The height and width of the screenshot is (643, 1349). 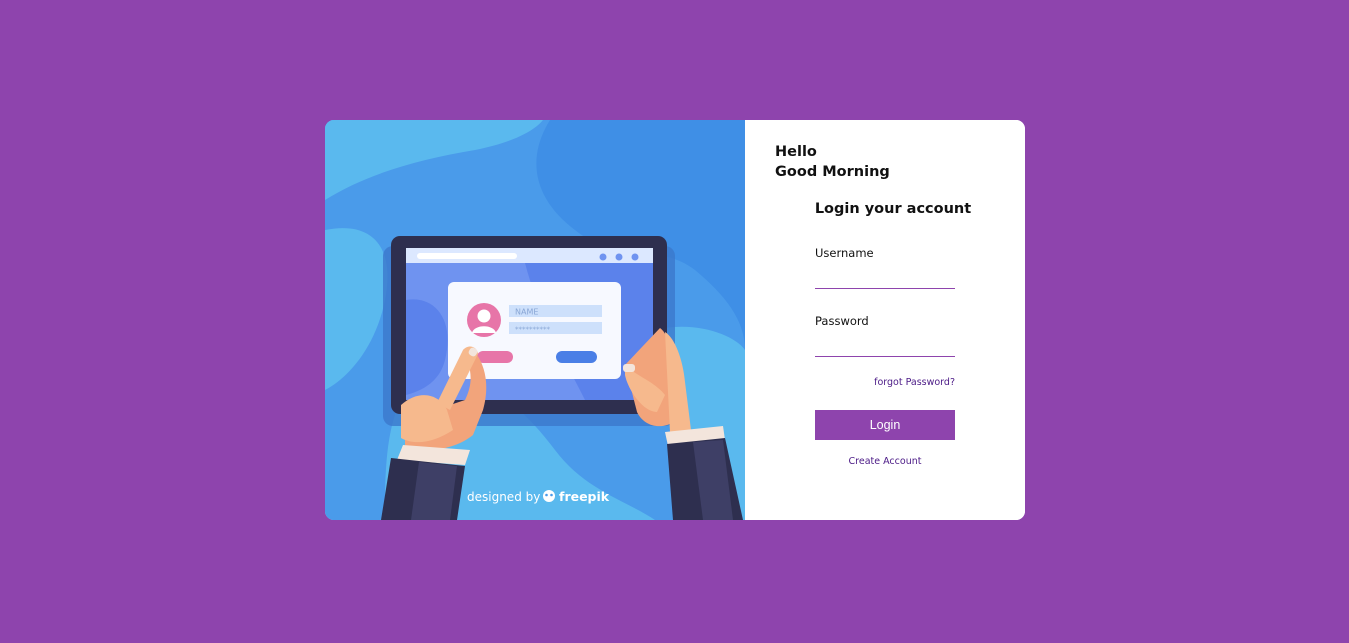 What do you see at coordinates (842, 321) in the screenshot?
I see `password-label: Password` at bounding box center [842, 321].